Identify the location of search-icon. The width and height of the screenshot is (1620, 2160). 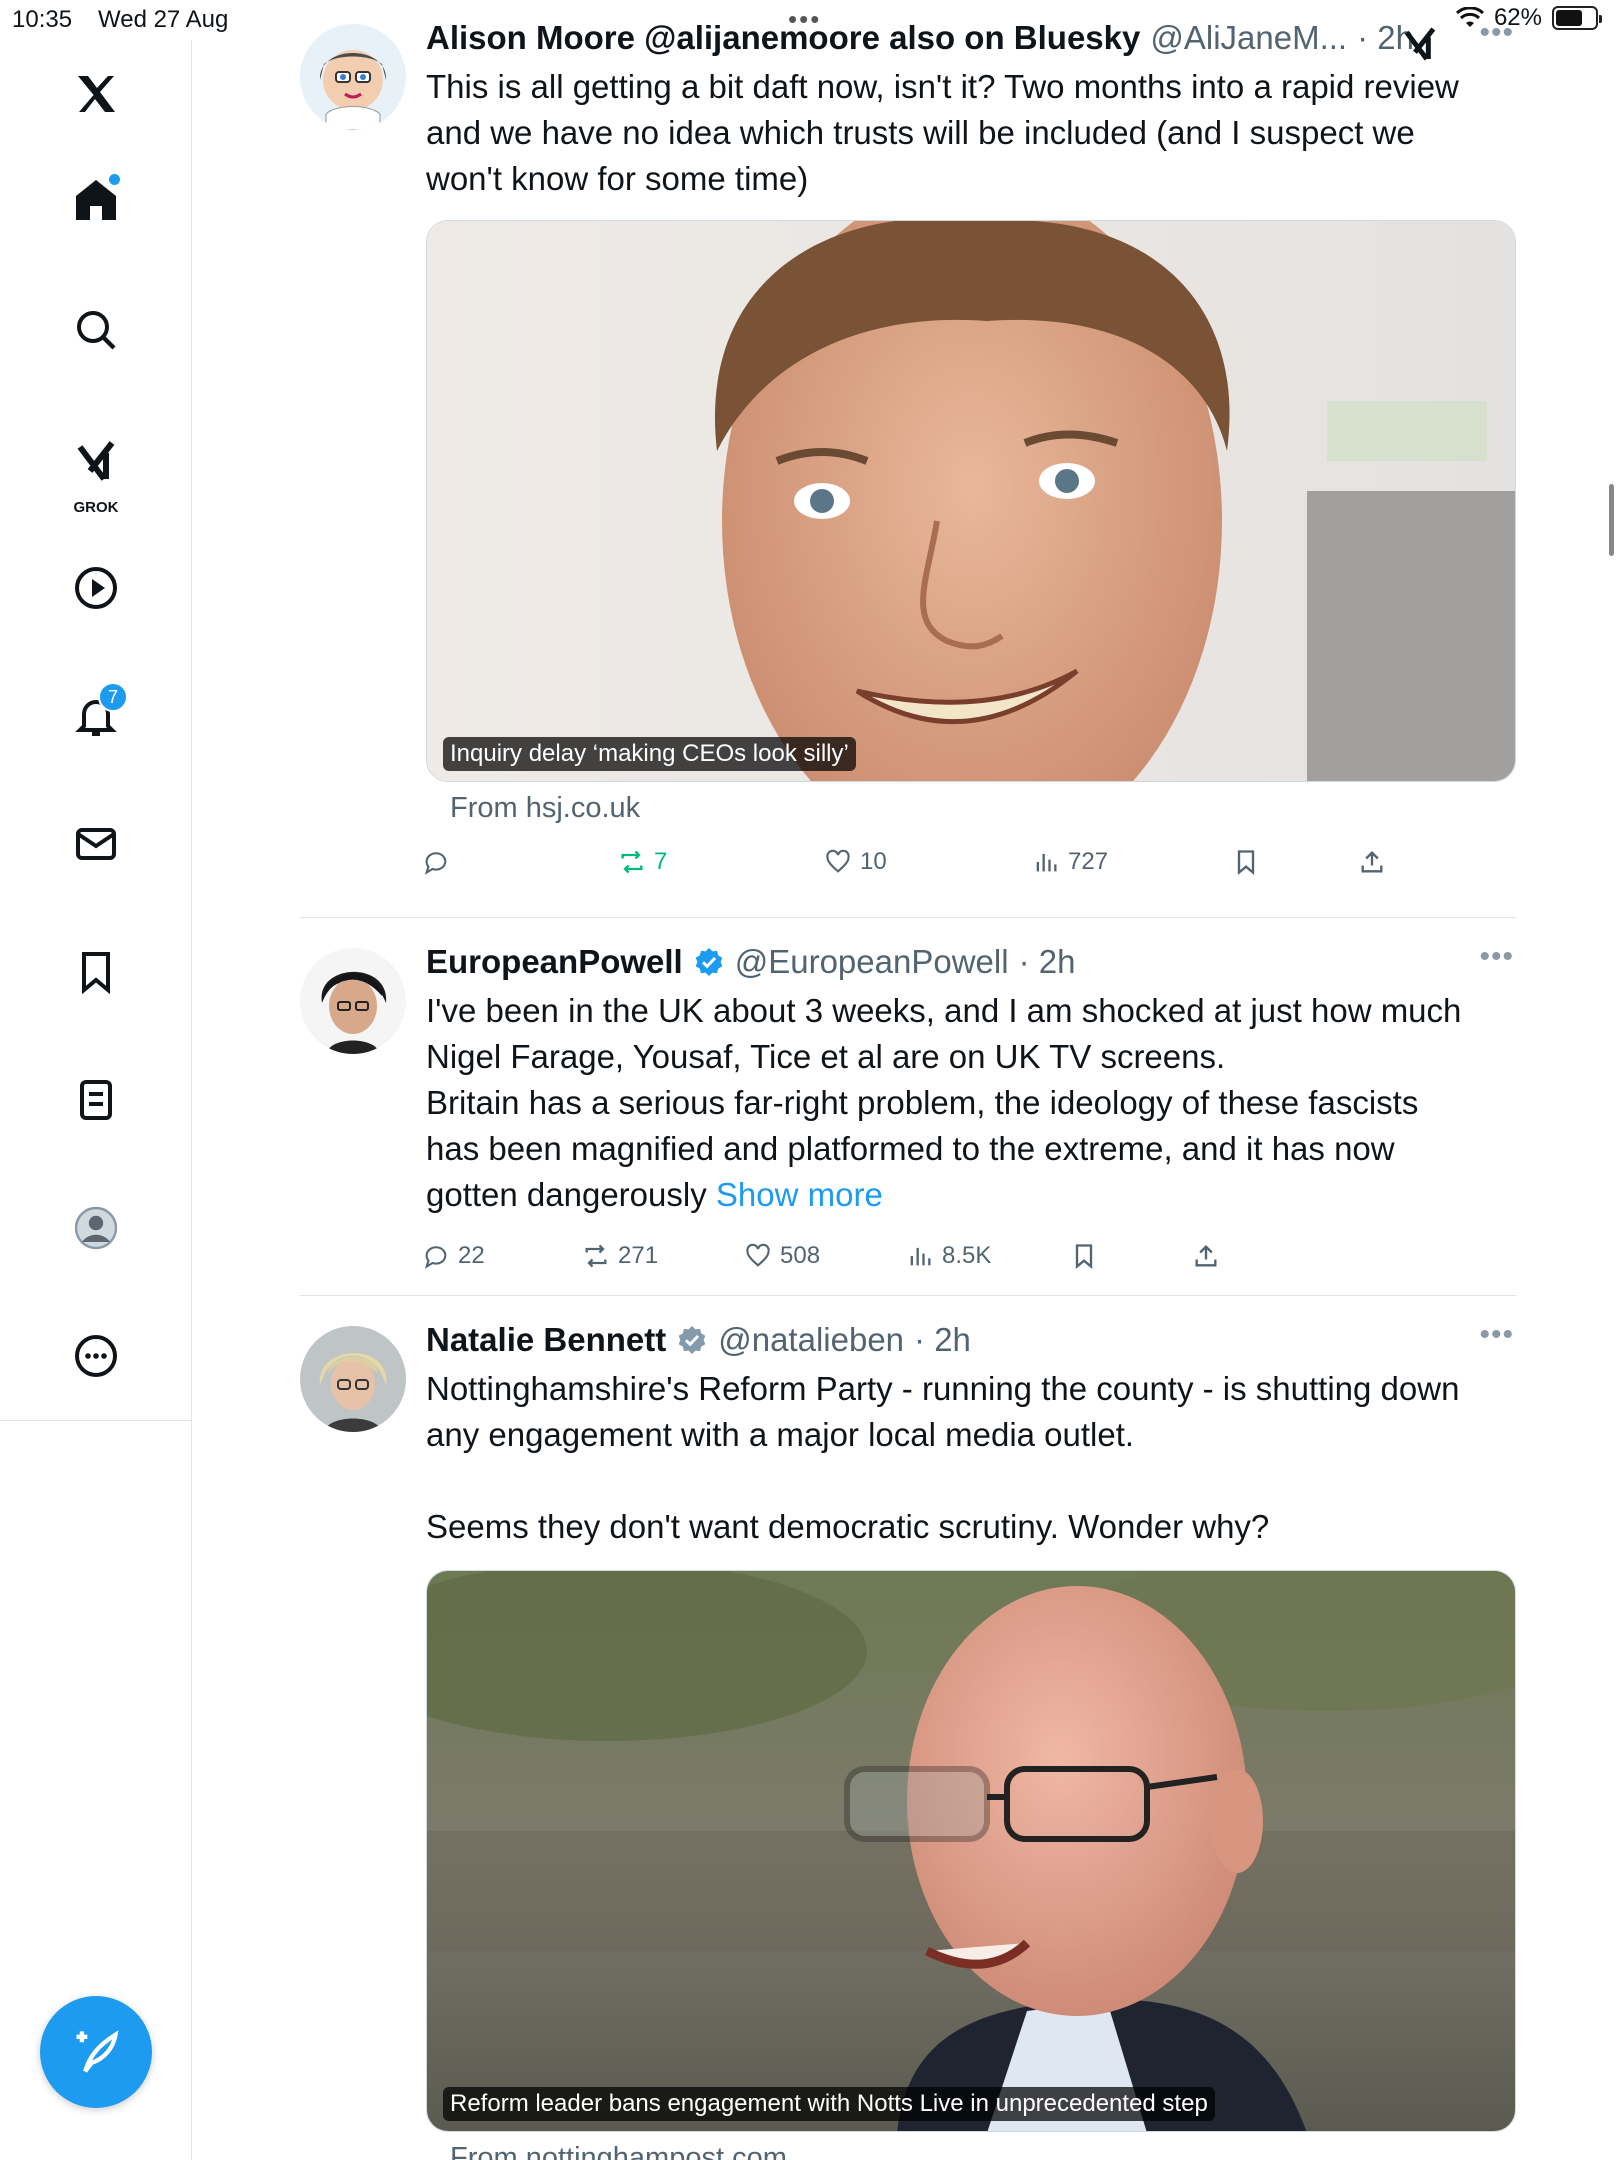
(96, 330).